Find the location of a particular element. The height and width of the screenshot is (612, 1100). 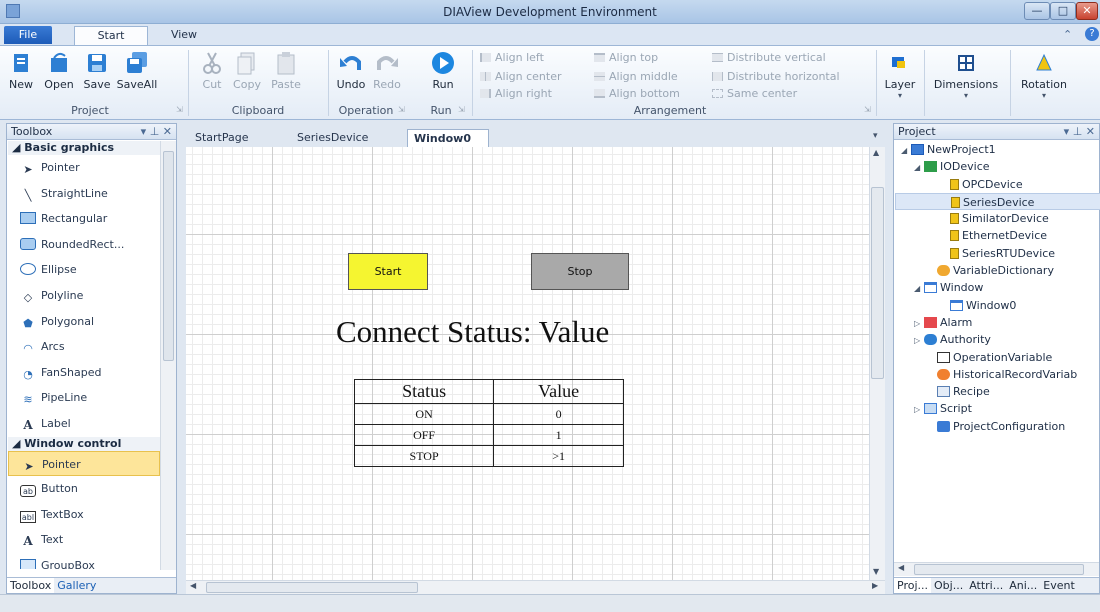

align-middle-button: Align middle is located at coordinates (636, 76).